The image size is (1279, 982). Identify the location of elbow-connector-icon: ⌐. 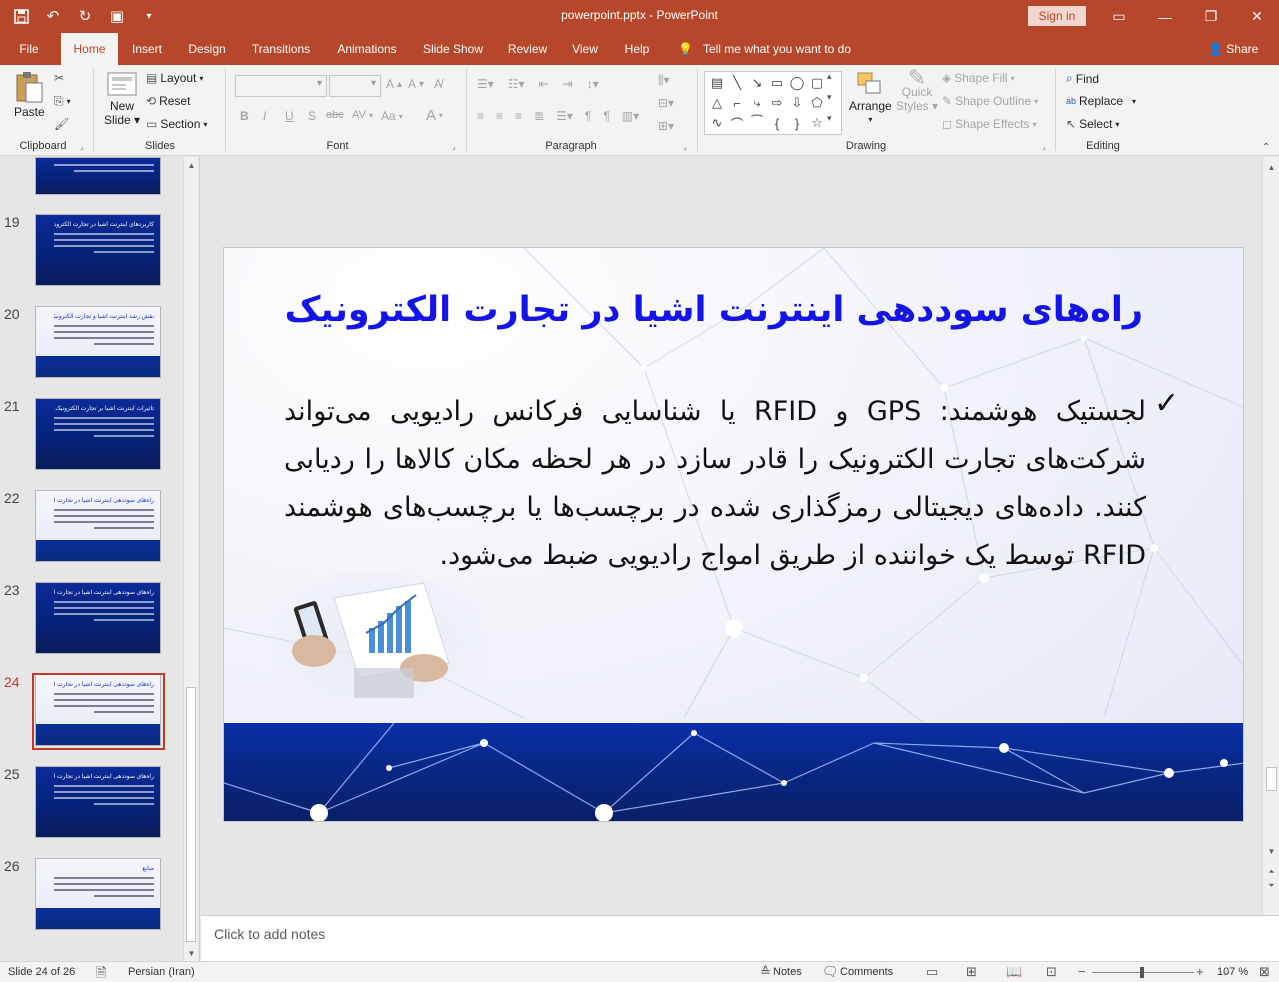
(737, 103).